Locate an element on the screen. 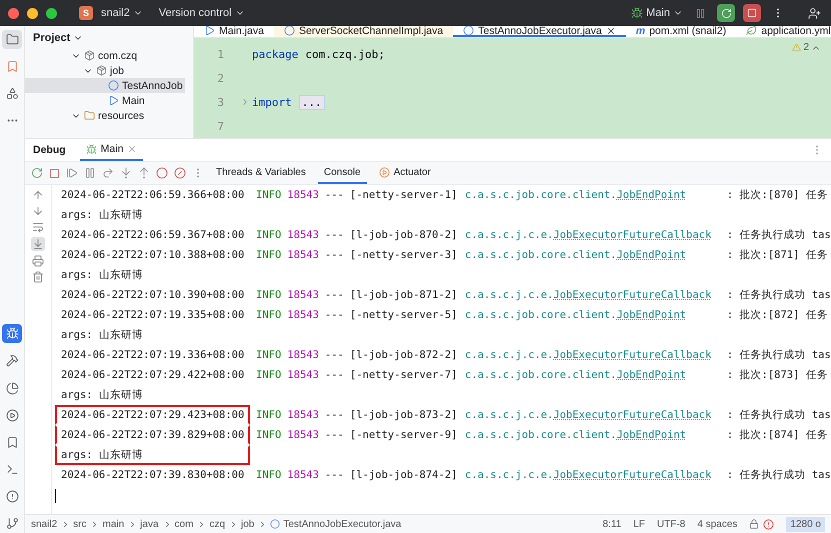 This screenshot has height=533, width=831. log-thread: [-netty-server-1] is located at coordinates (404, 195).